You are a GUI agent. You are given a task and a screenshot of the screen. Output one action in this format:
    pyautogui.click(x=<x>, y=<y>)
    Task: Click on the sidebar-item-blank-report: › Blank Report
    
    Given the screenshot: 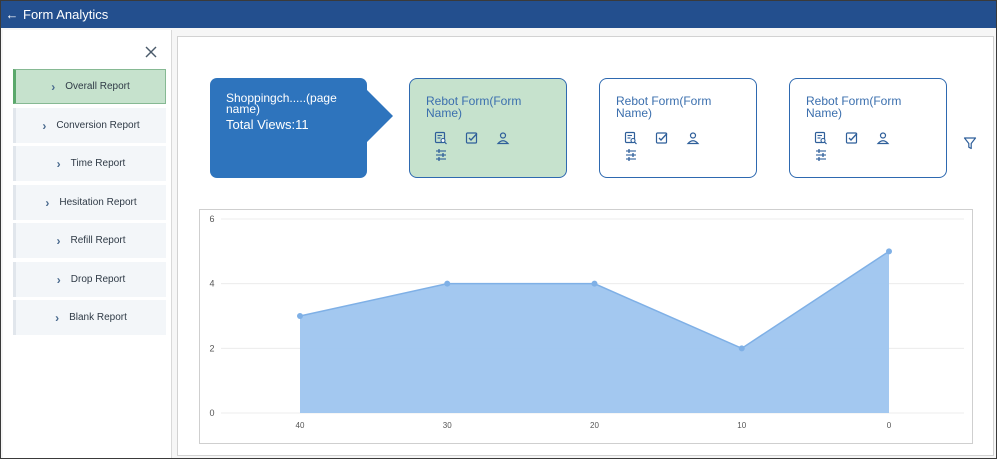 What is the action you would take?
    pyautogui.click(x=89, y=317)
    